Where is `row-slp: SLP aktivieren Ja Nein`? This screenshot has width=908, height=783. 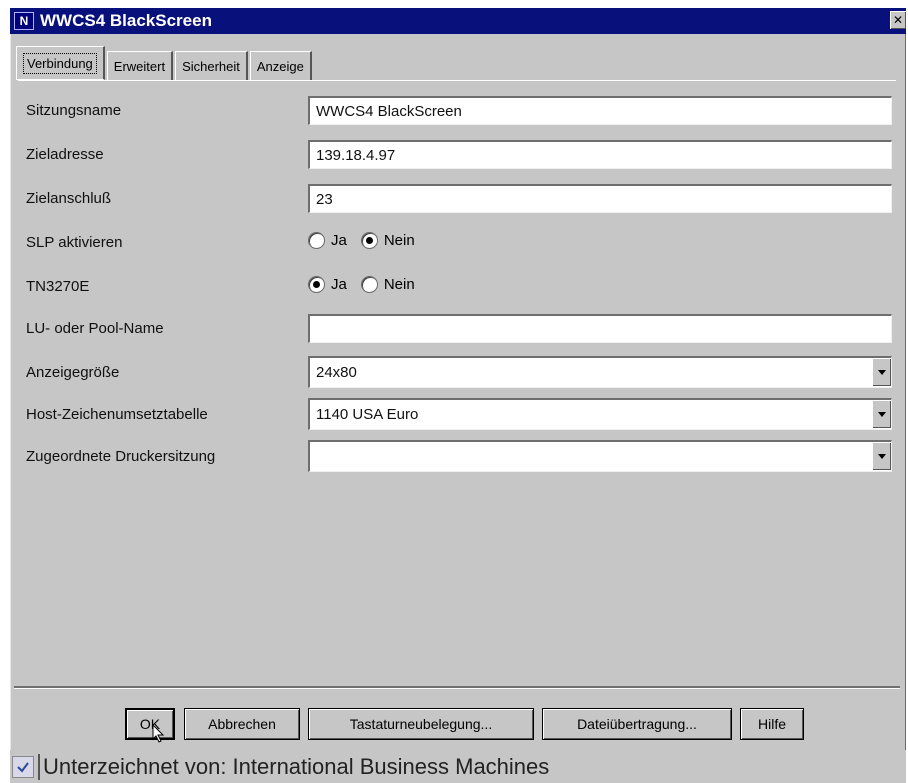 row-slp: SLP aktivieren Ja Nein is located at coordinates (458, 244).